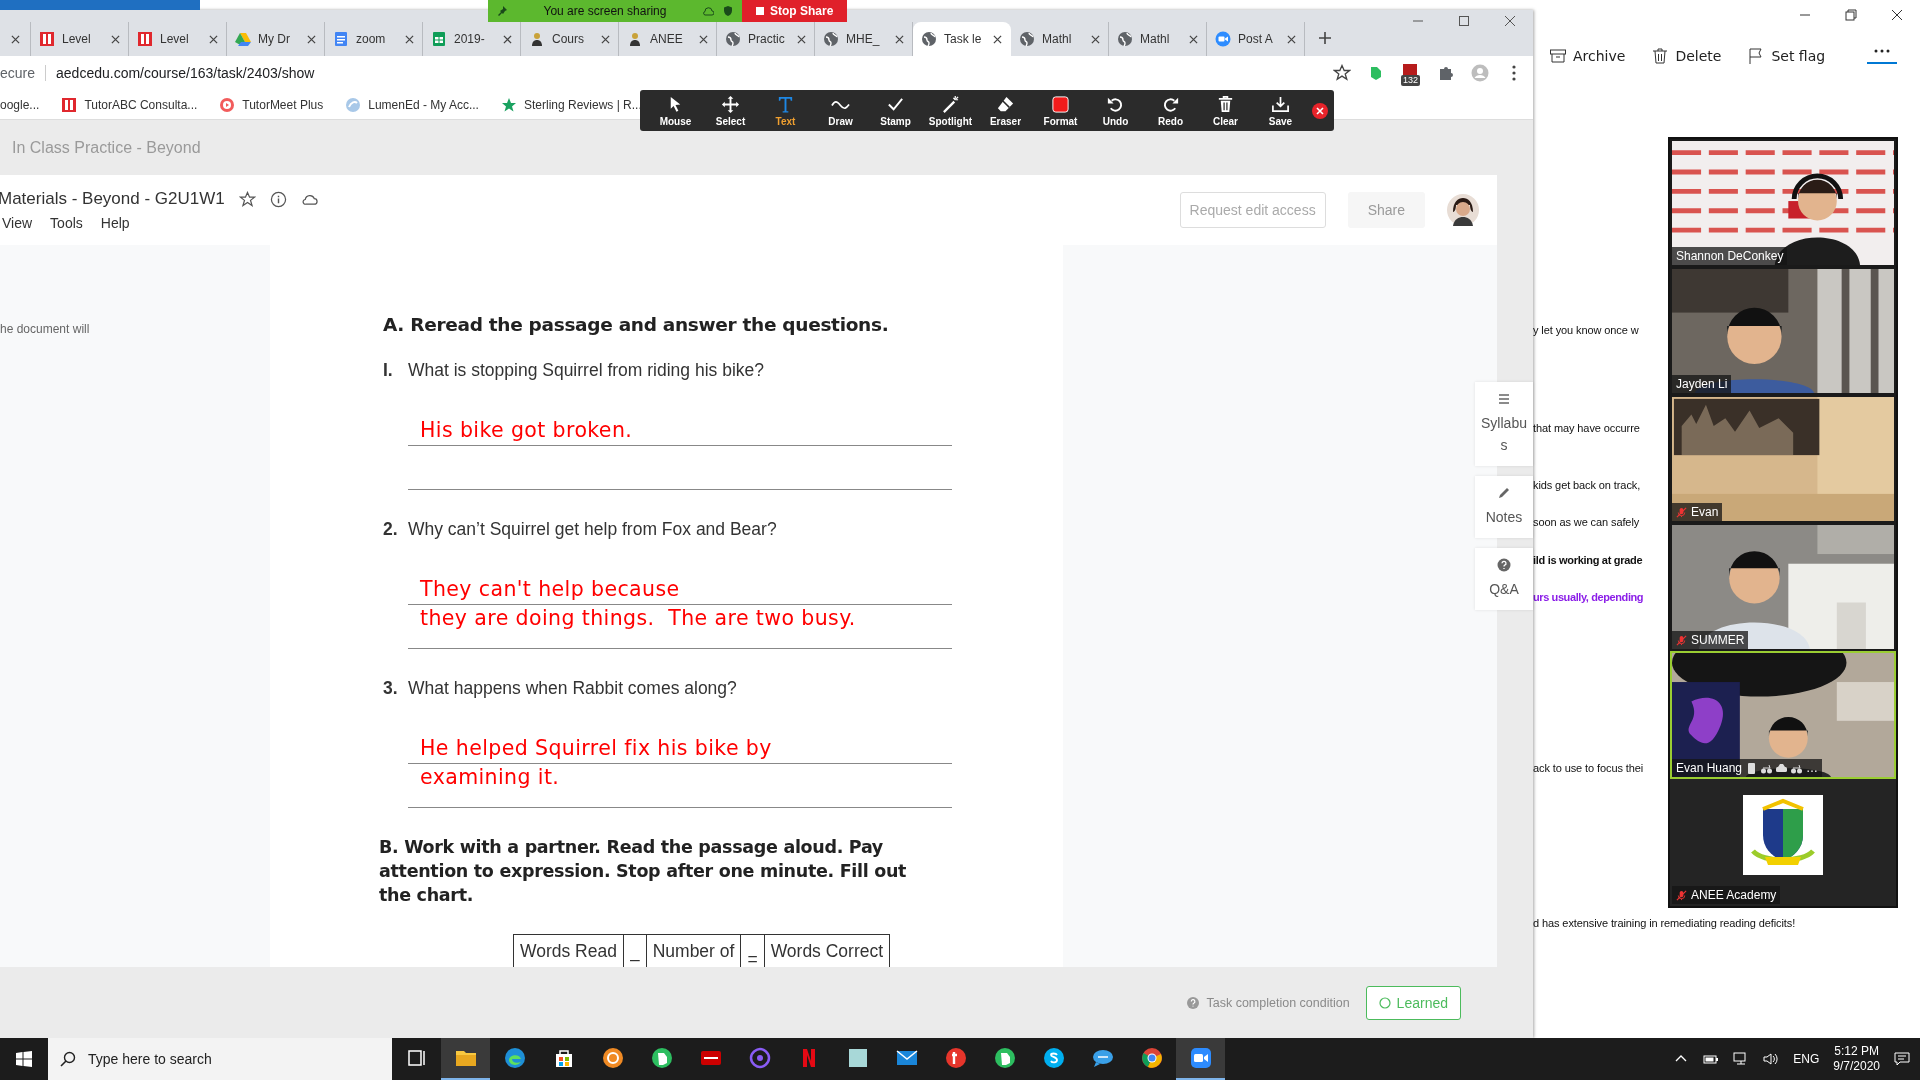  What do you see at coordinates (753, 951) in the screenshot?
I see `table-cell: =` at bounding box center [753, 951].